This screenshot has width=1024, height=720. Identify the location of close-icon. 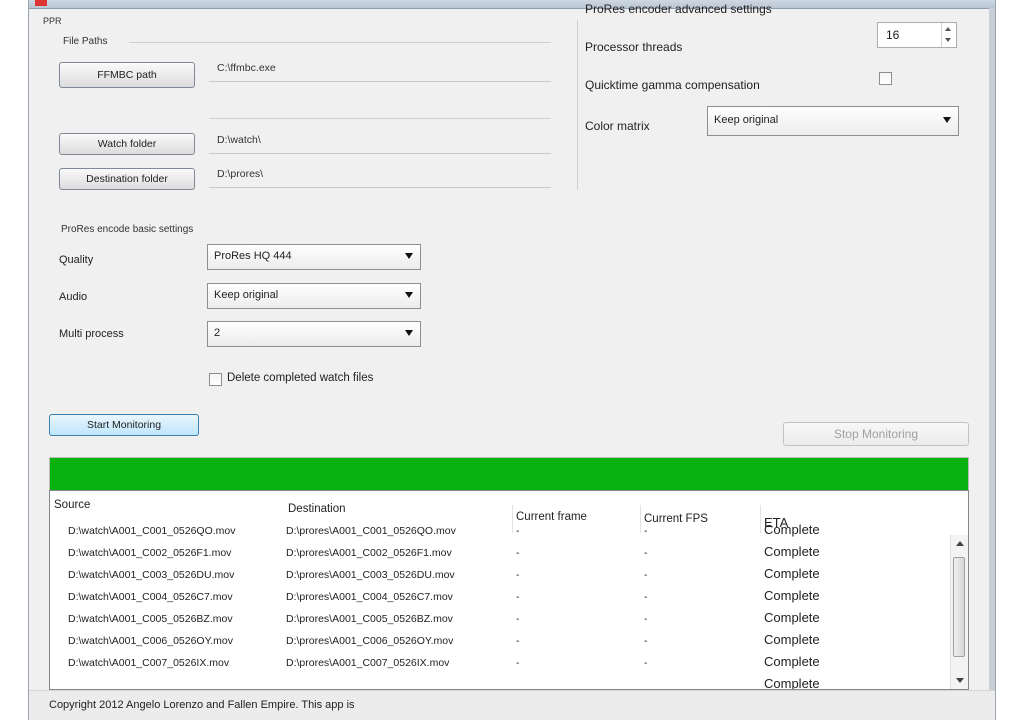
(41, 3).